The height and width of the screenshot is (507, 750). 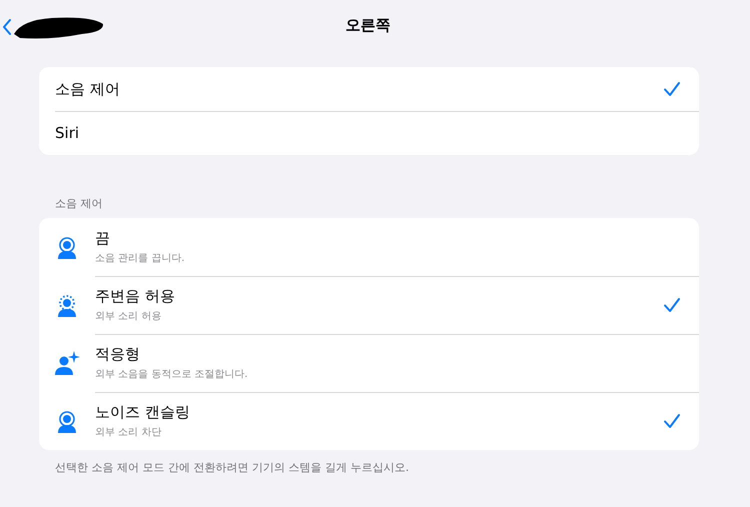 What do you see at coordinates (128, 316) in the screenshot?
I see `mode-subtitle: 외부 소리 허용` at bounding box center [128, 316].